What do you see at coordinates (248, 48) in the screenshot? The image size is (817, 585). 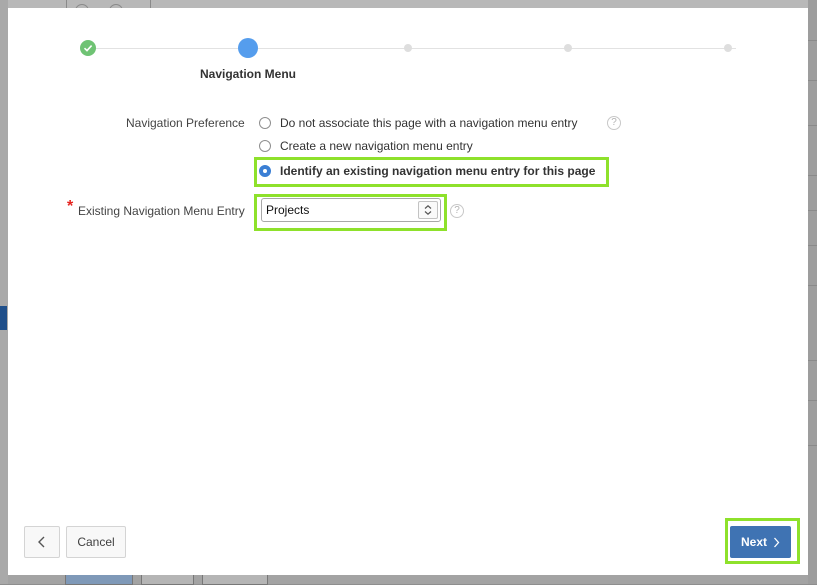 I see `wizard-step-current` at bounding box center [248, 48].